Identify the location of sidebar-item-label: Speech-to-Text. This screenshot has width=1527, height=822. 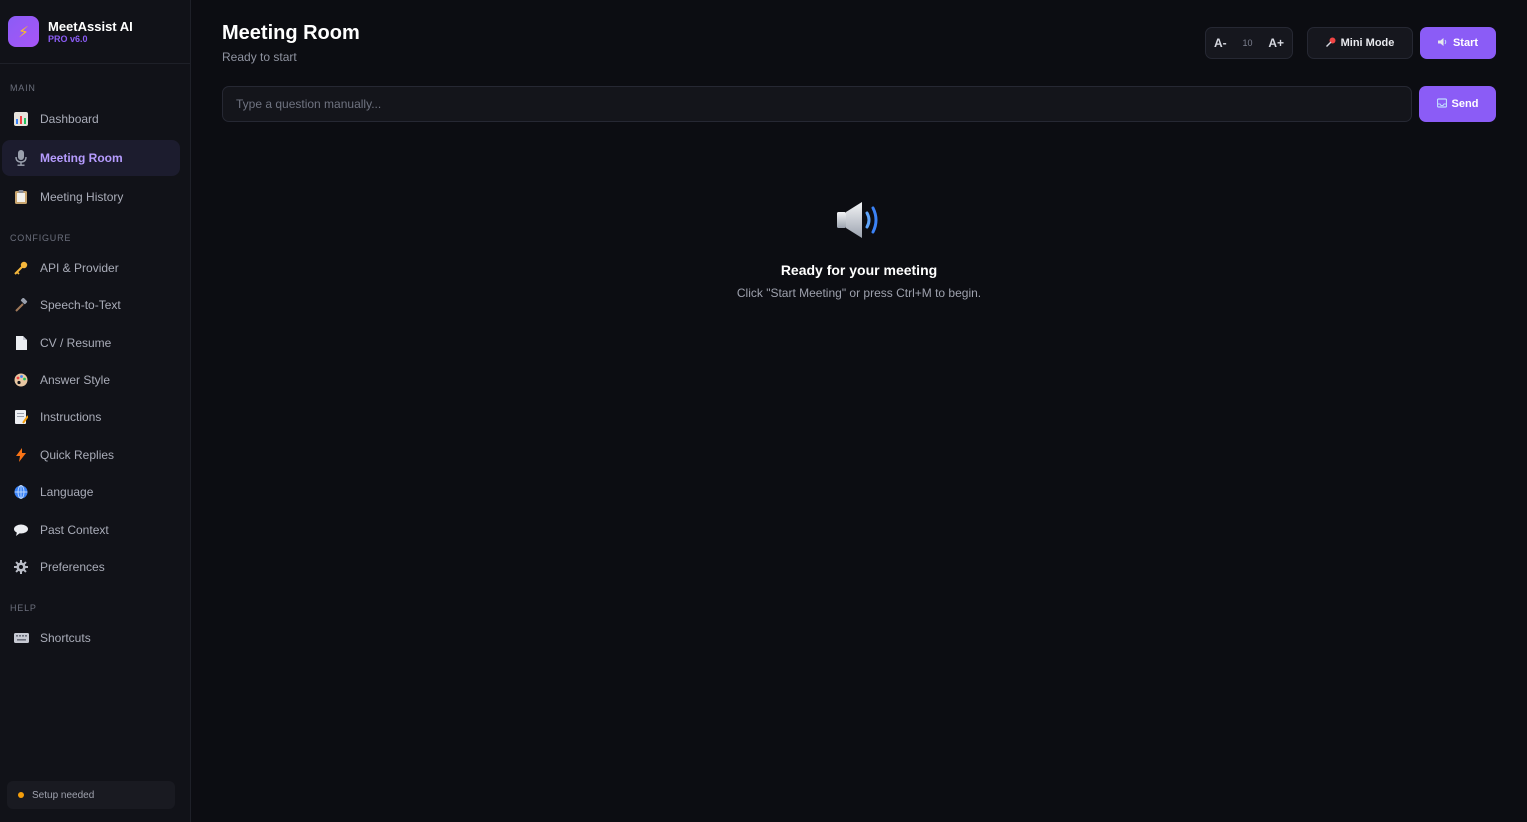
(80, 305).